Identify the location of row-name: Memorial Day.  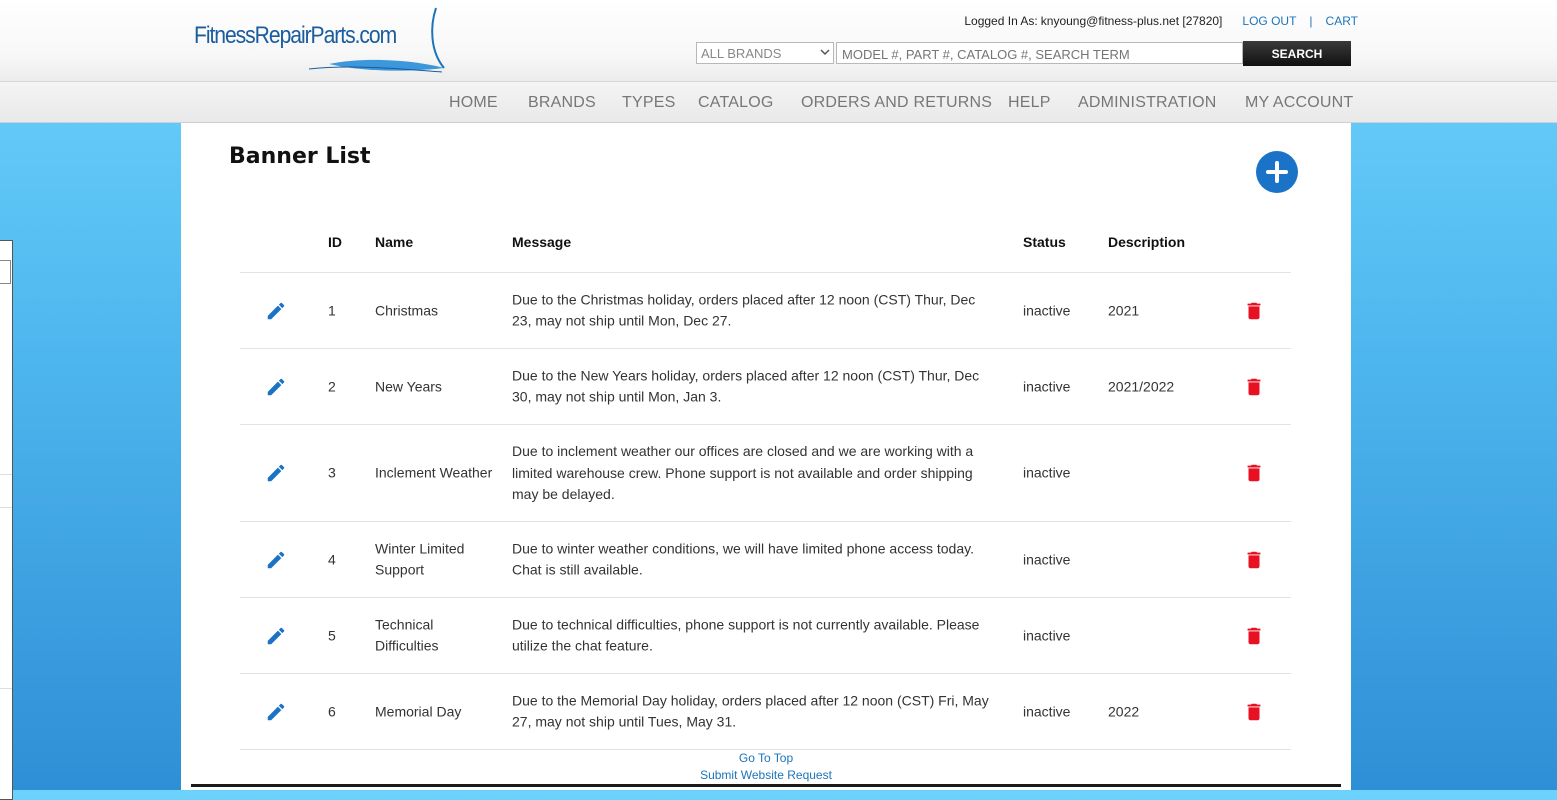
(418, 710).